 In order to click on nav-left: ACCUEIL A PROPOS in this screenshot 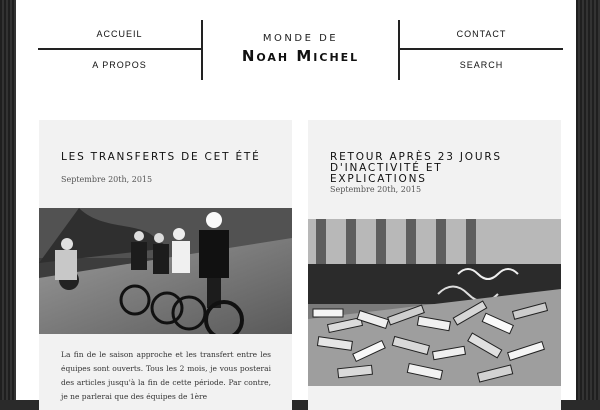, I will do `click(120, 50)`.